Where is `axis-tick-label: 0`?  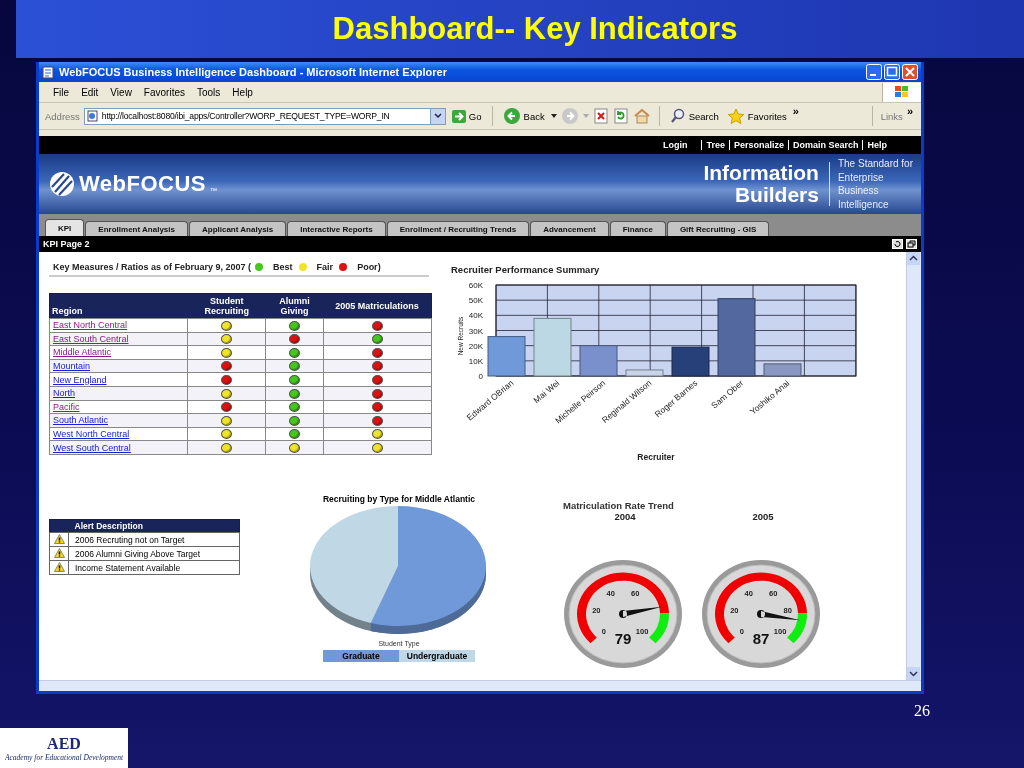
axis-tick-label: 0 is located at coordinates (480, 376).